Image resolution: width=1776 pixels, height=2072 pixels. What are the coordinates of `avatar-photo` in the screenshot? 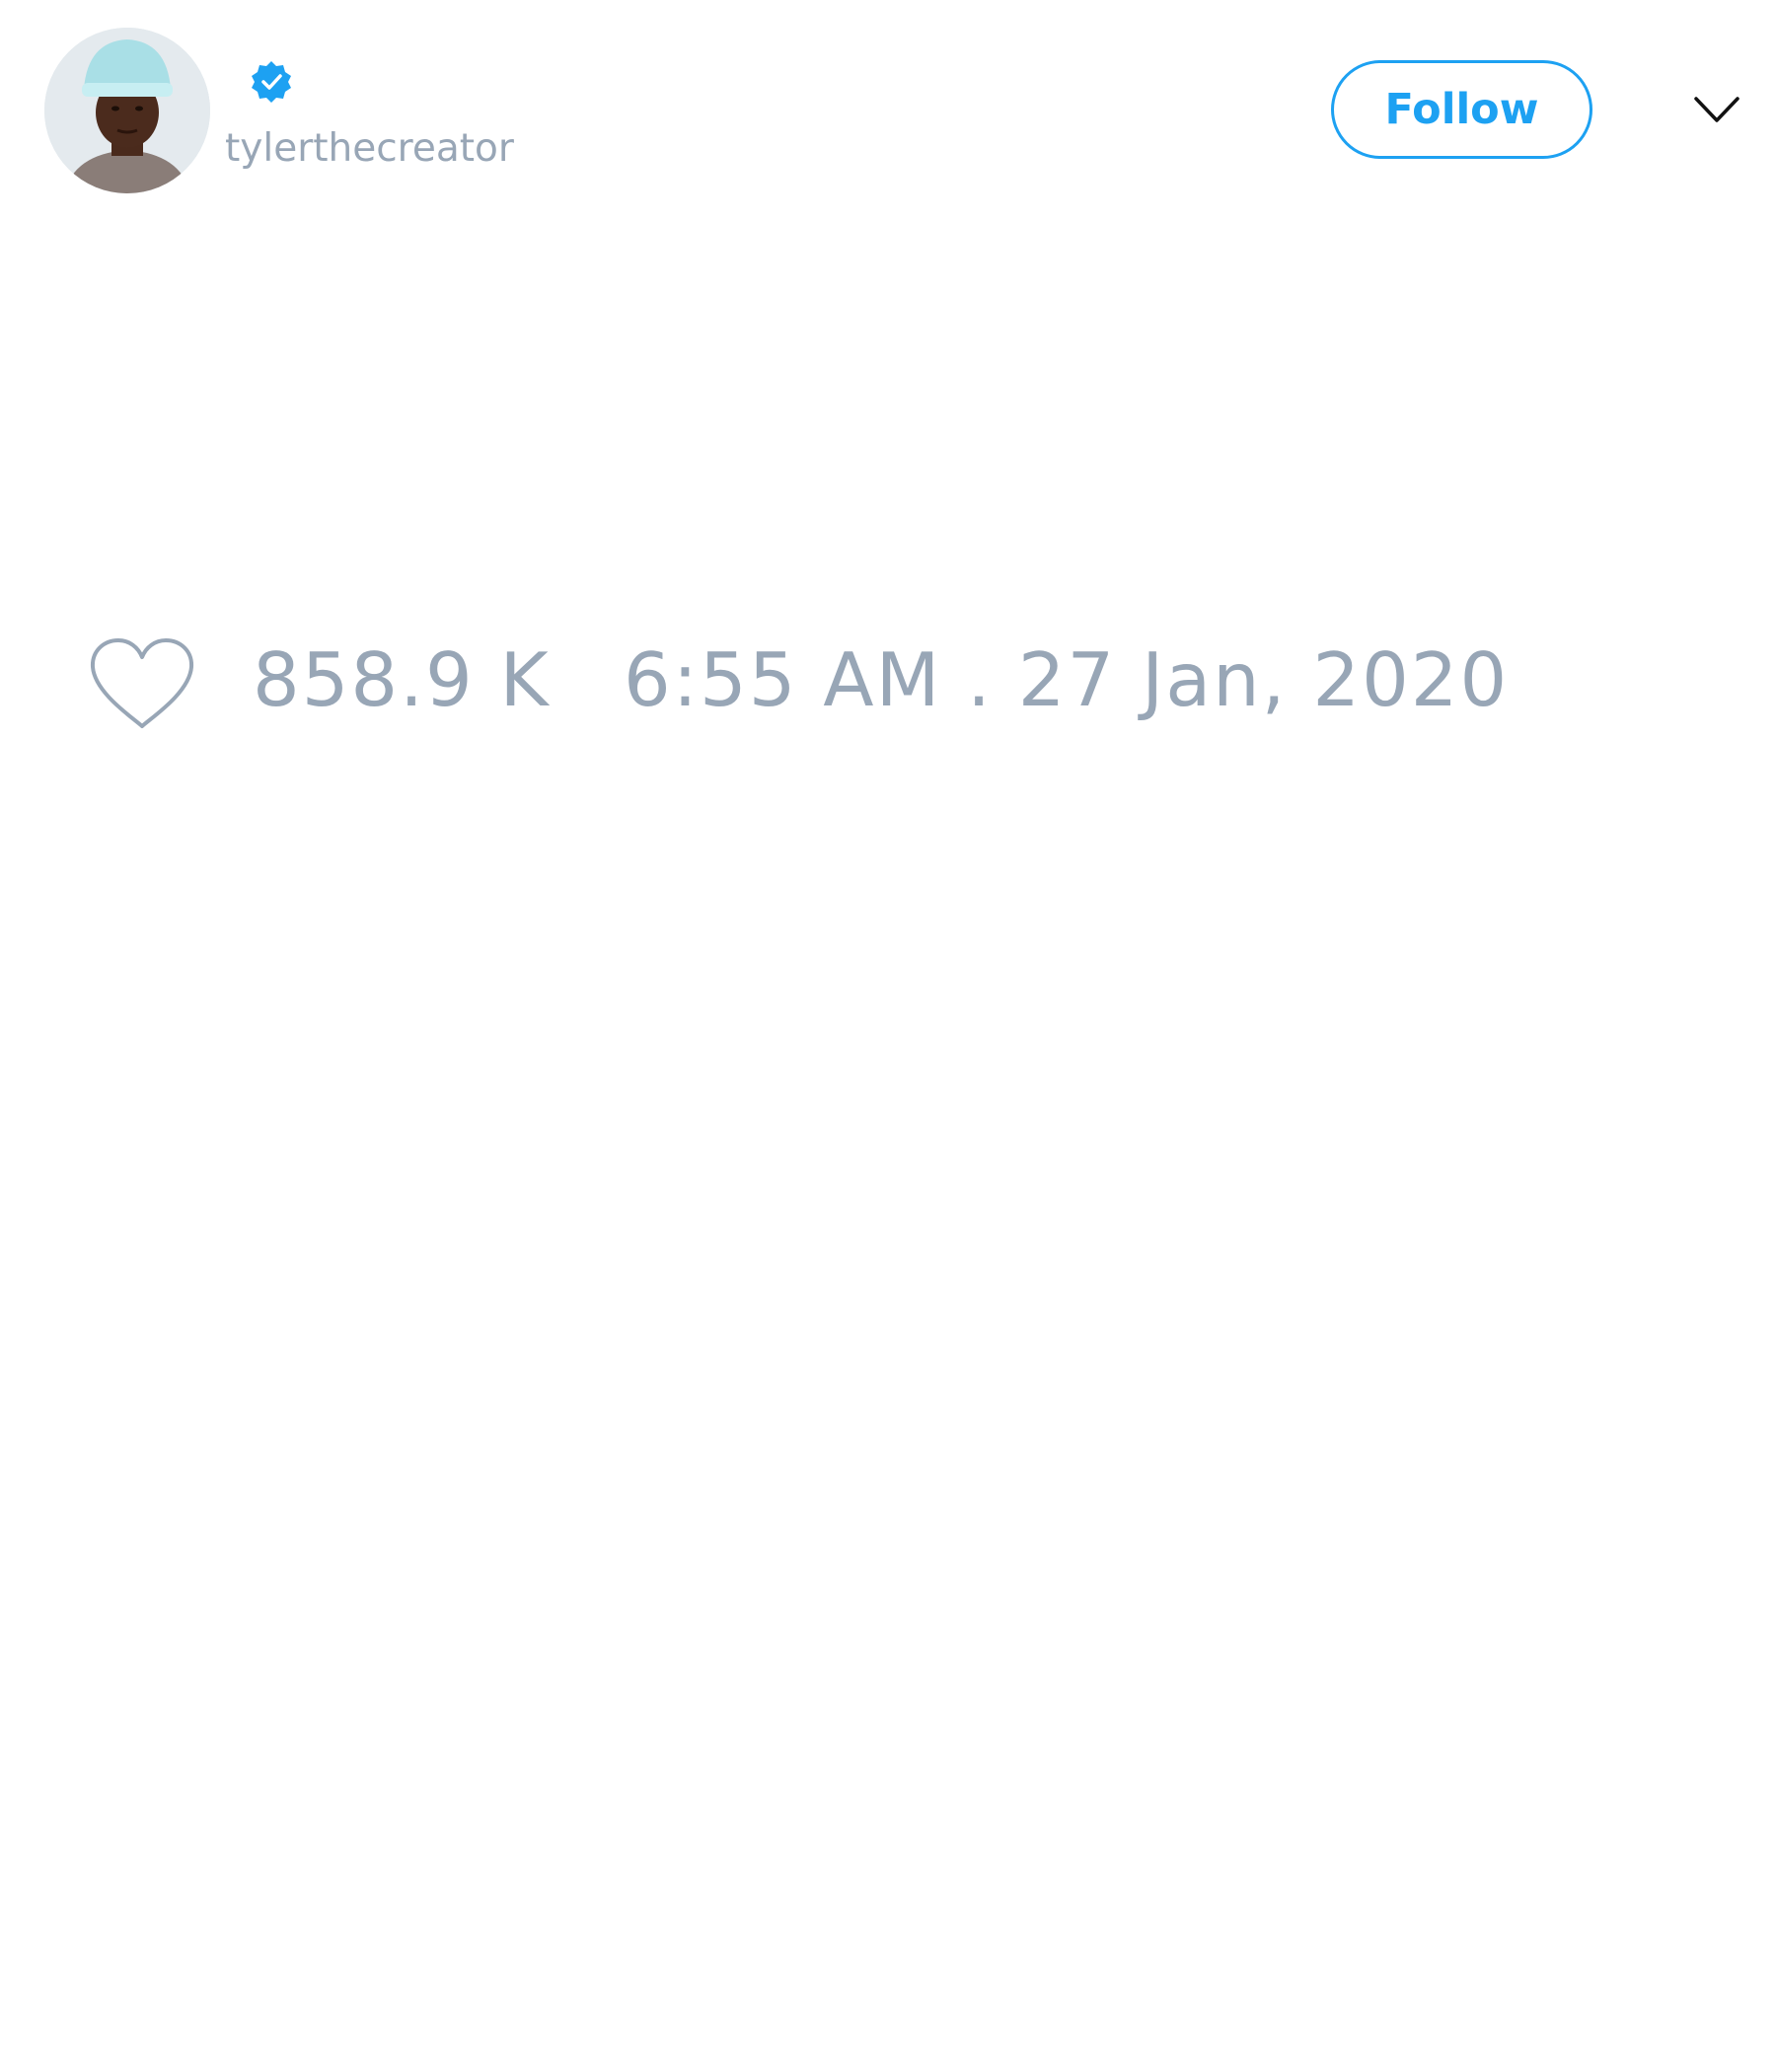 It's located at (127, 111).